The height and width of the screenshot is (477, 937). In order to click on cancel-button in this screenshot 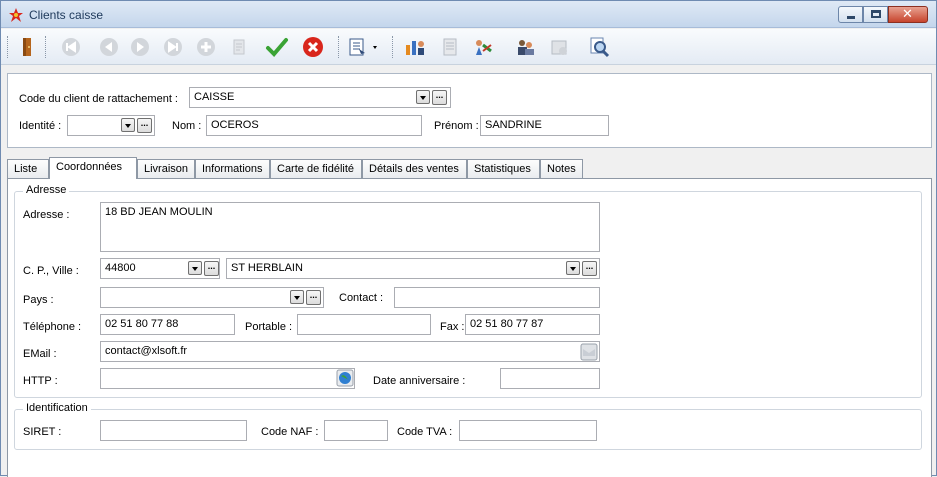, I will do `click(313, 47)`.